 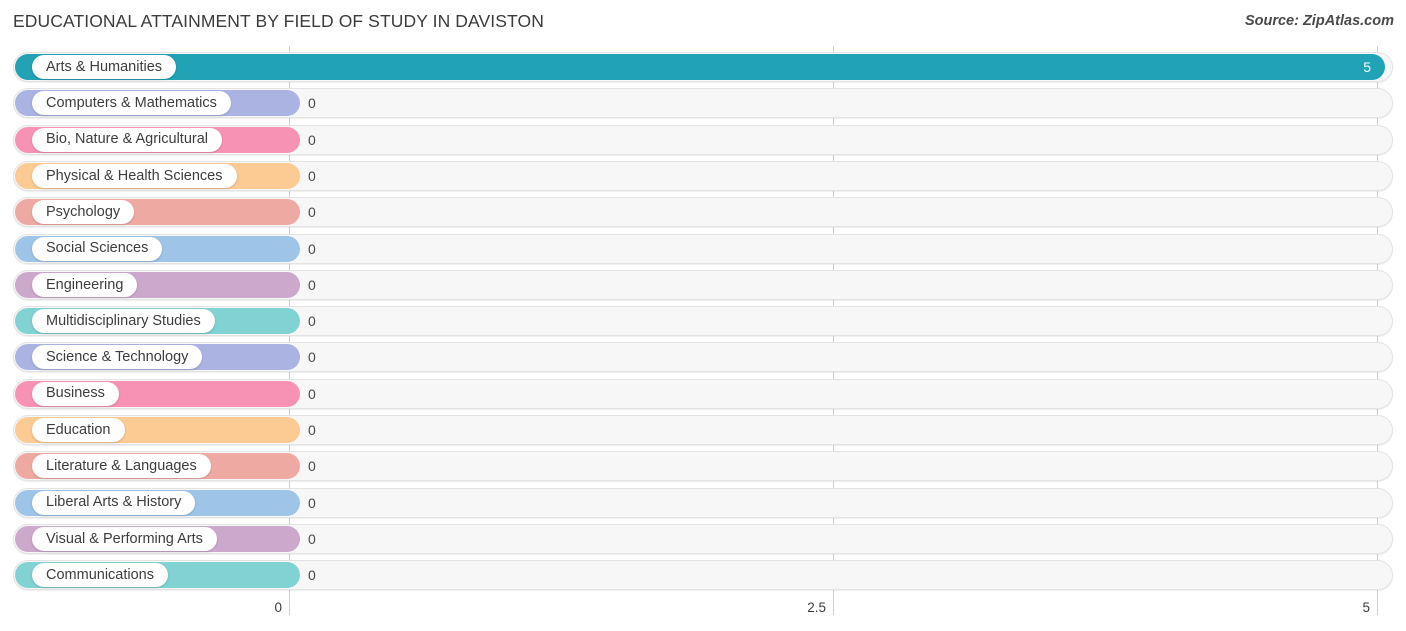 I want to click on chart-row: 0 Education, so click(x=703, y=430).